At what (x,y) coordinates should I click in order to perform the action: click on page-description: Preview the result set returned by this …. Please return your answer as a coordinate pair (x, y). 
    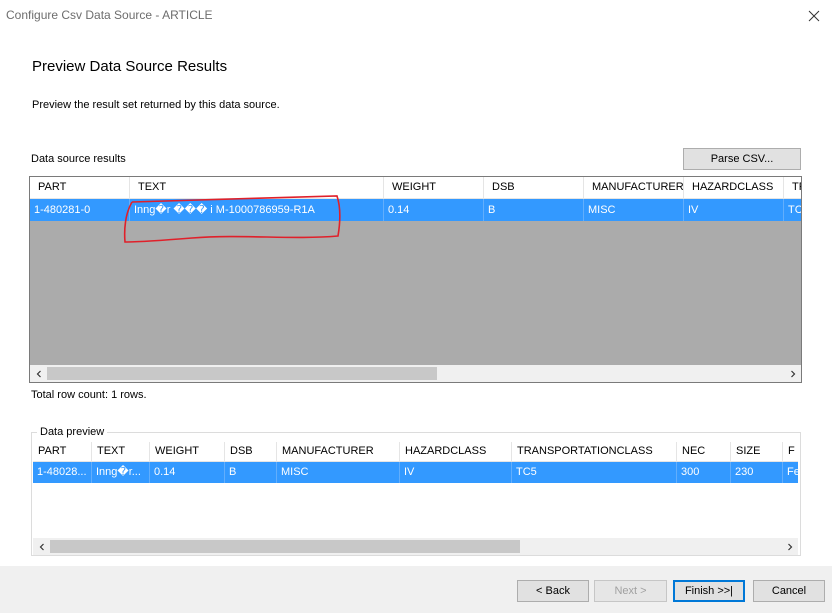
    Looking at the image, I should click on (156, 105).